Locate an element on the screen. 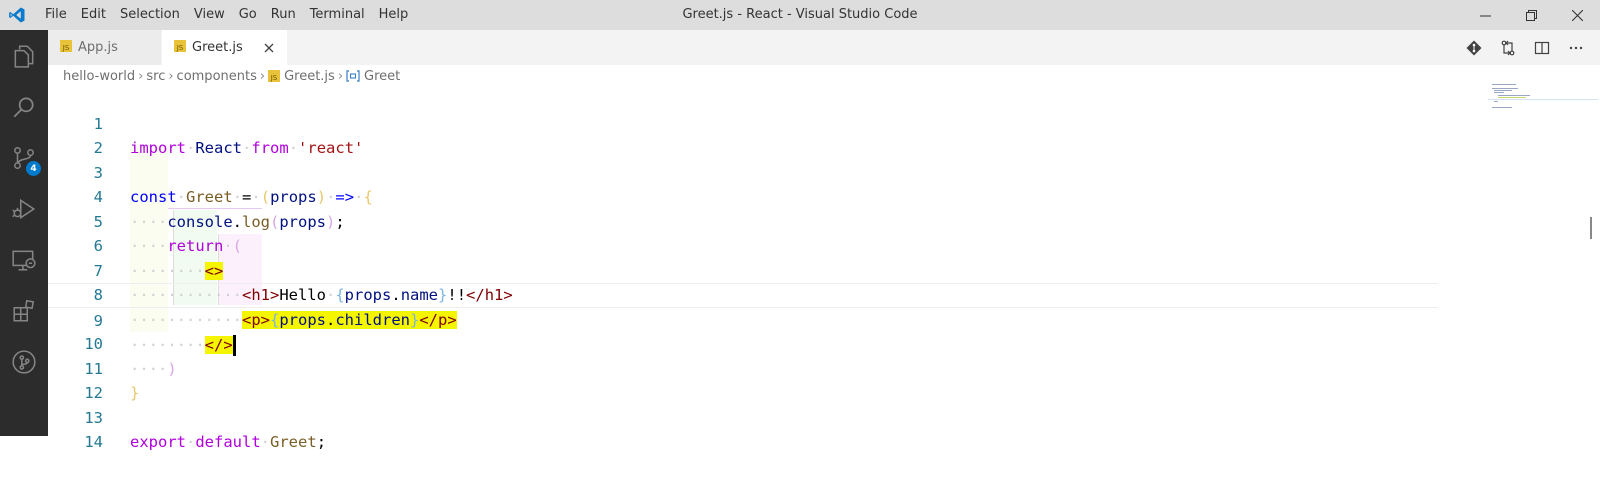 Image resolution: width=1600 pixels, height=479 pixels. menu-edit: Edit is located at coordinates (93, 15).